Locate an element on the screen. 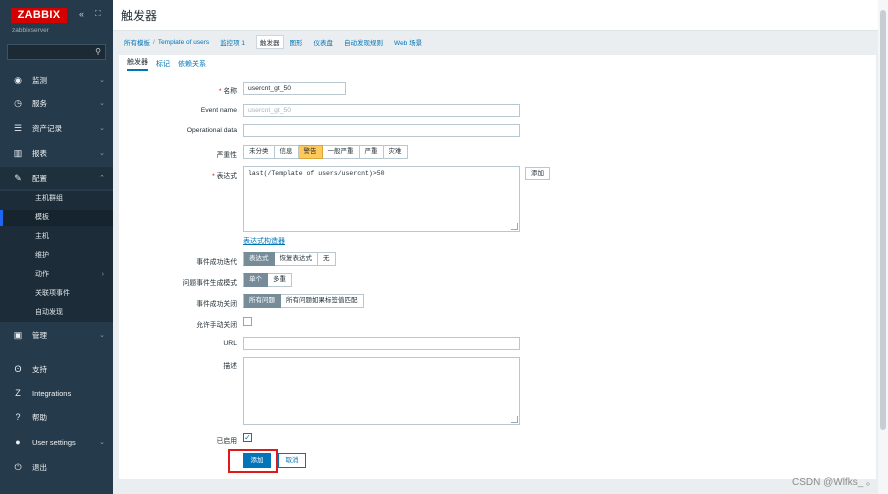  menu-item-label: 管理 is located at coordinates (39, 335).